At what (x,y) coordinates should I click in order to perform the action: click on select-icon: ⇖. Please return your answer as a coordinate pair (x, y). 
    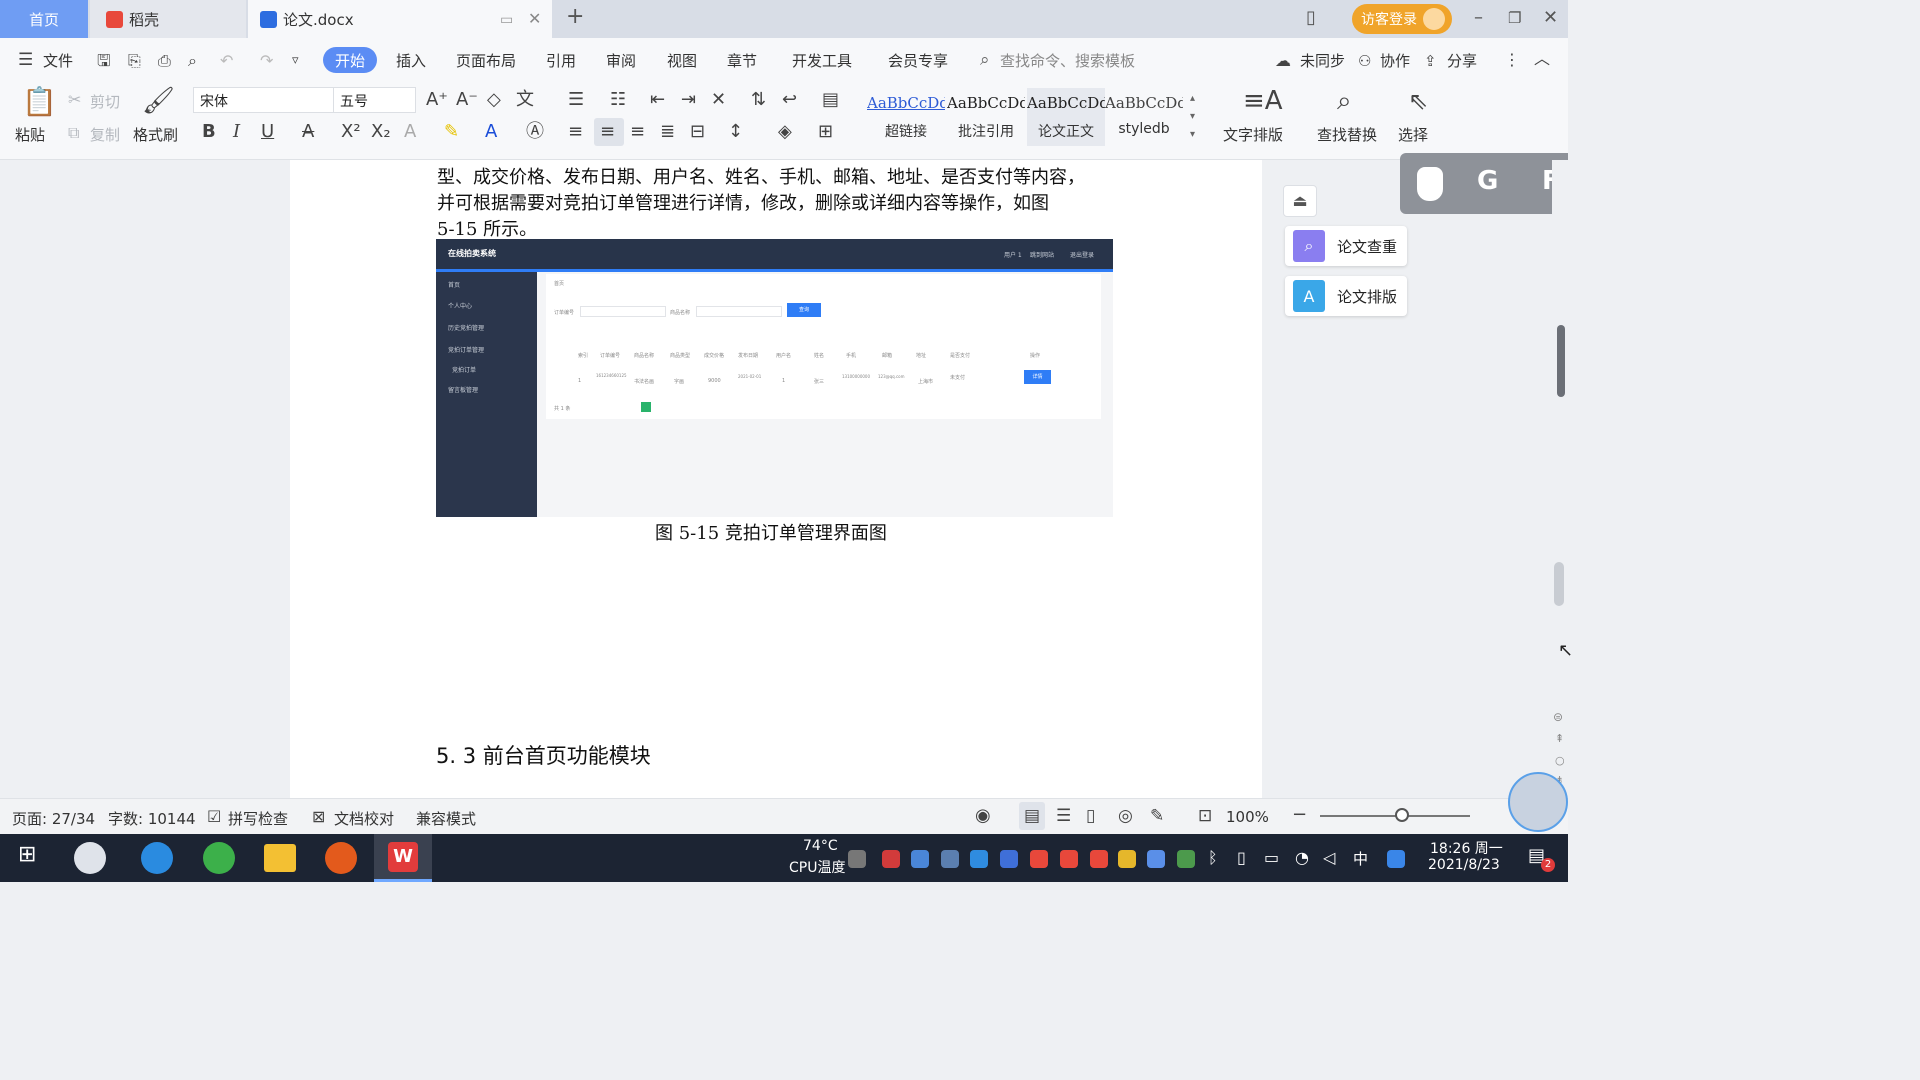
    Looking at the image, I should click on (1418, 101).